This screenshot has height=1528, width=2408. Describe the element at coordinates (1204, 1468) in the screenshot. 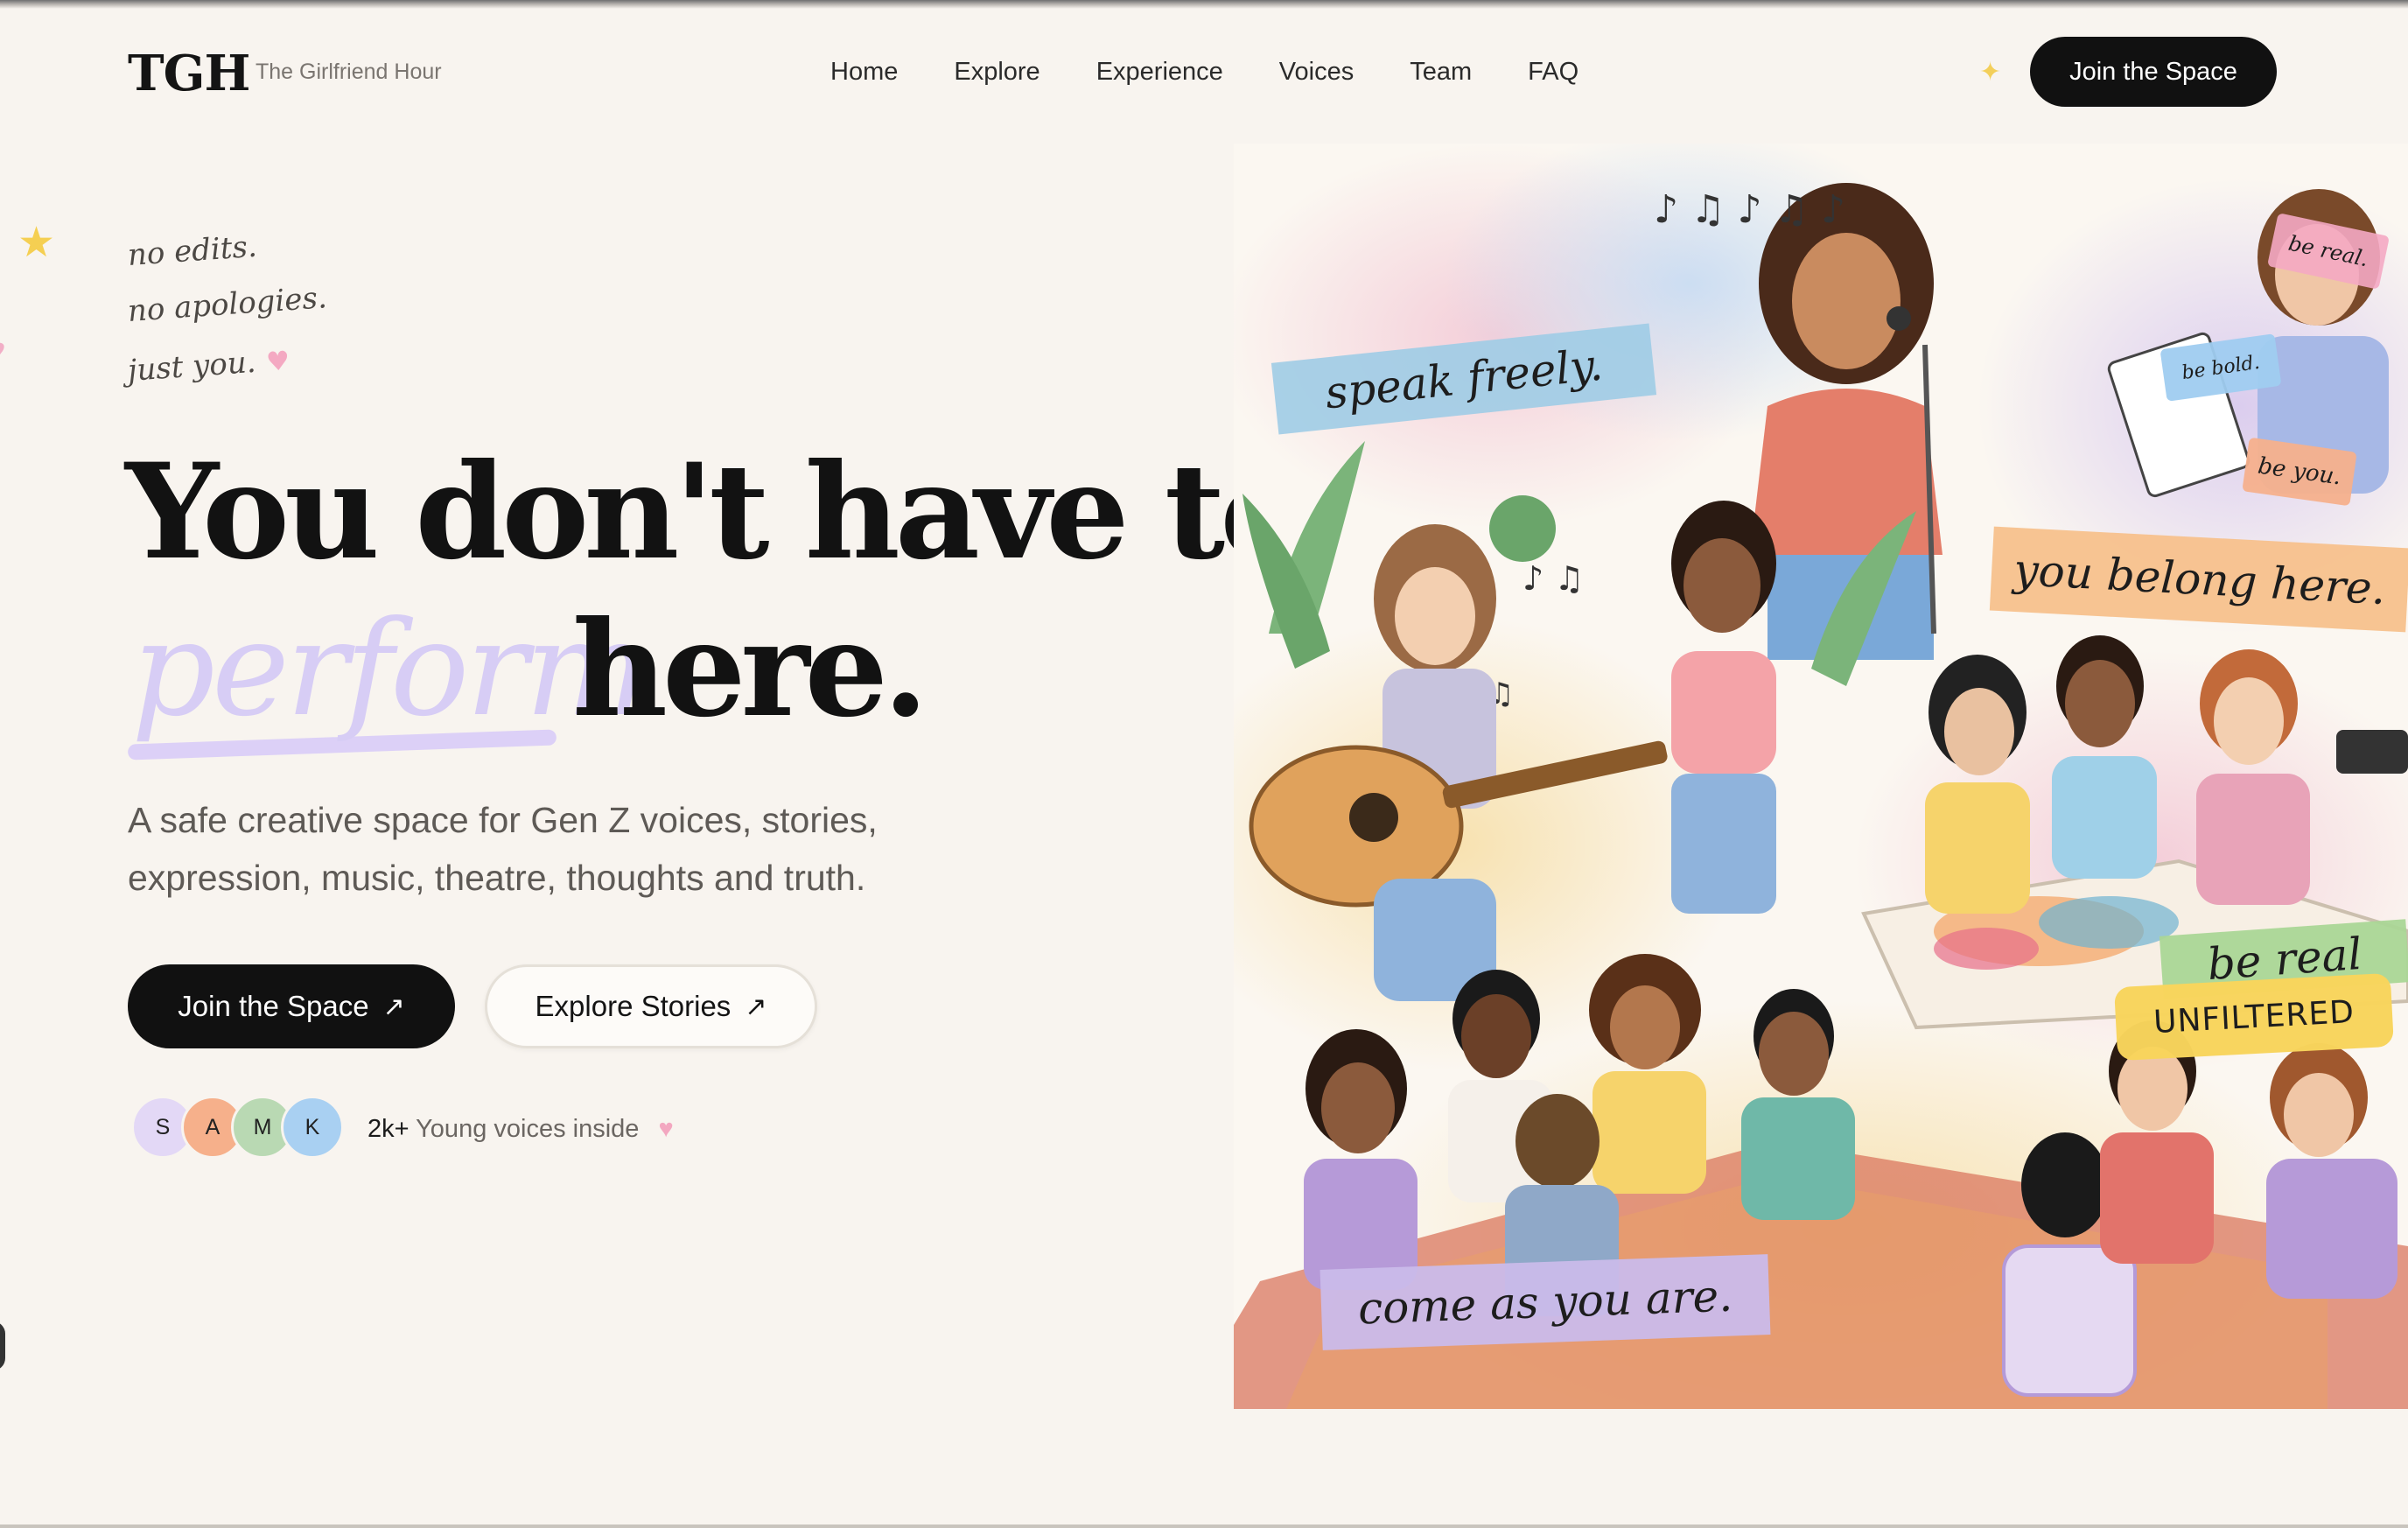

I see `page-footer-area` at that location.